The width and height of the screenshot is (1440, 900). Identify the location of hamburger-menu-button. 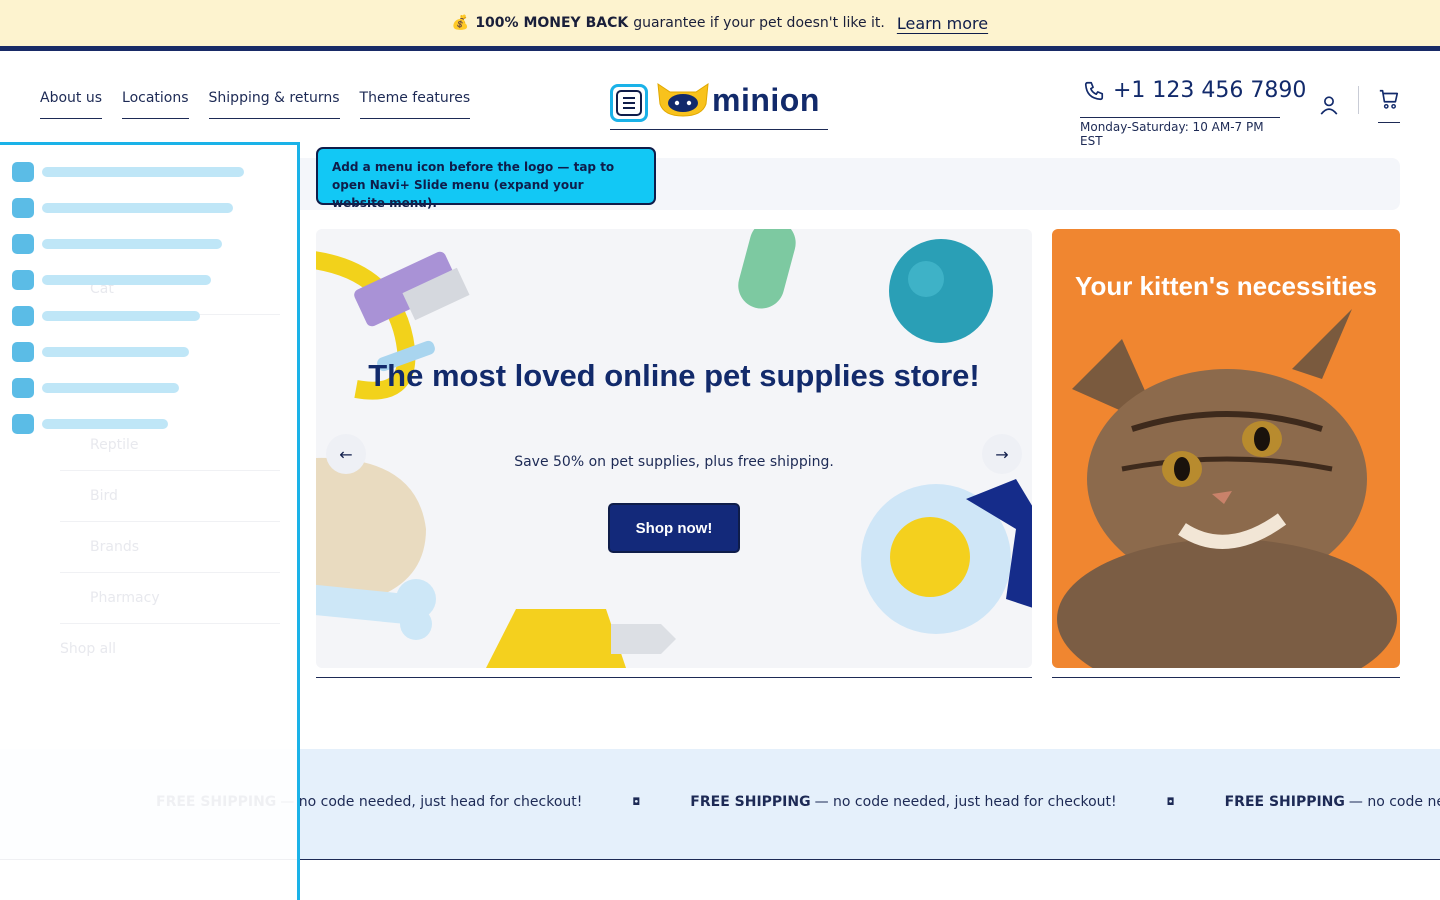
(629, 103).